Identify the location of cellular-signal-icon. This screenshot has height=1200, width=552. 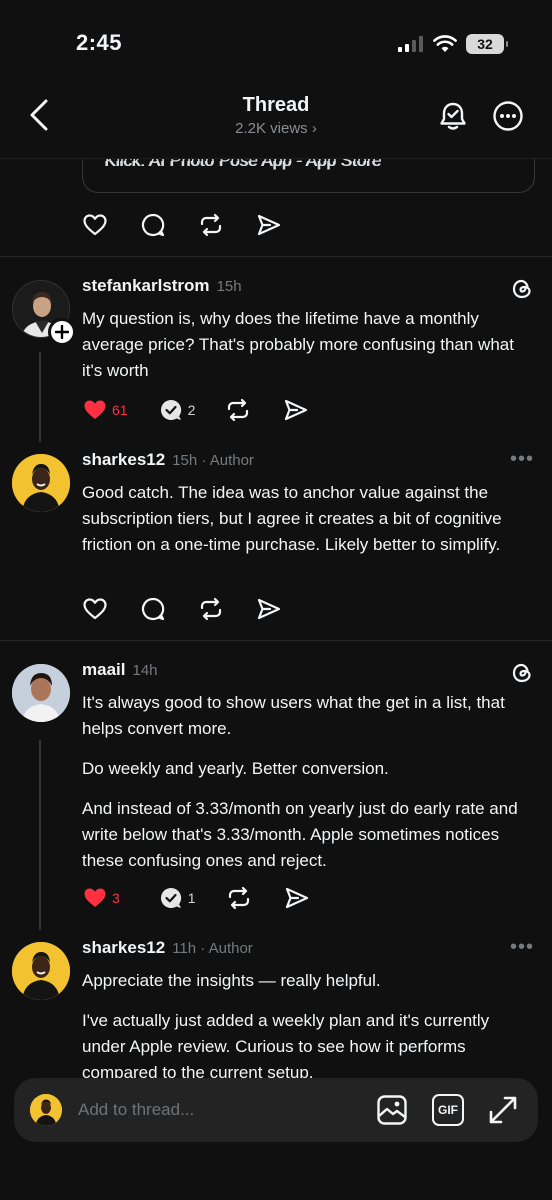
(410, 44).